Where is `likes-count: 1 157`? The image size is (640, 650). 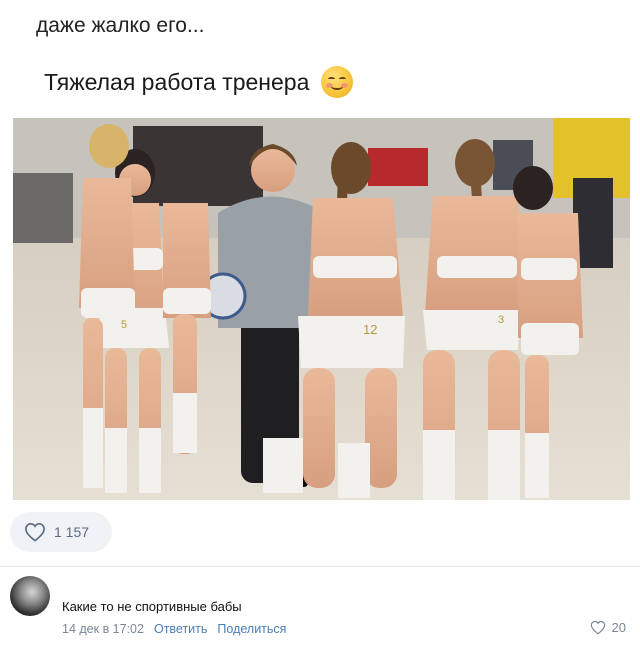 likes-count: 1 157 is located at coordinates (72, 532).